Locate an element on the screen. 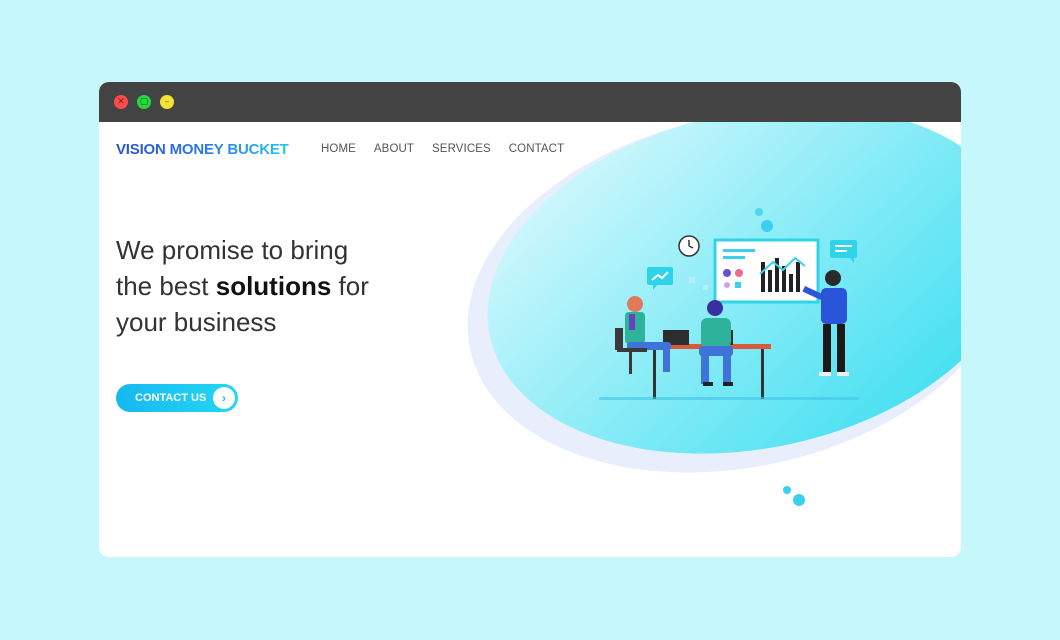 This screenshot has width=1060, height=640. contact-us-label: CONTACT US is located at coordinates (171, 398).